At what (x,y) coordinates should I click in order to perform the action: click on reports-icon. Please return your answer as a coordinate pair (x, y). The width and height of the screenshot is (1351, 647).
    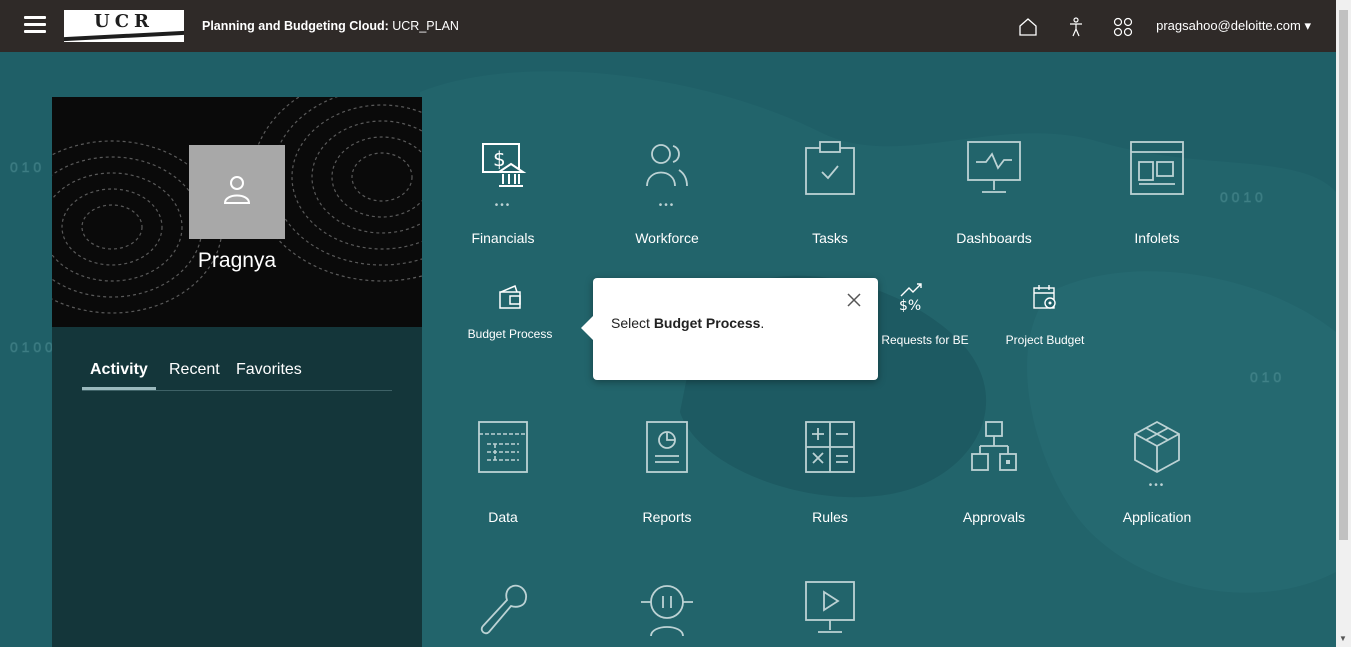
    Looking at the image, I should click on (667, 447).